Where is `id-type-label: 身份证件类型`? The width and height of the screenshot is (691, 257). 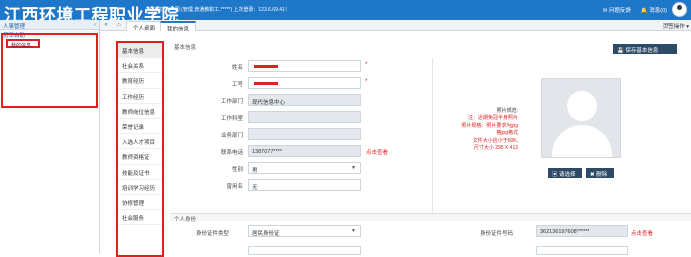 id-type-label: 身份证件类型 is located at coordinates (213, 234).